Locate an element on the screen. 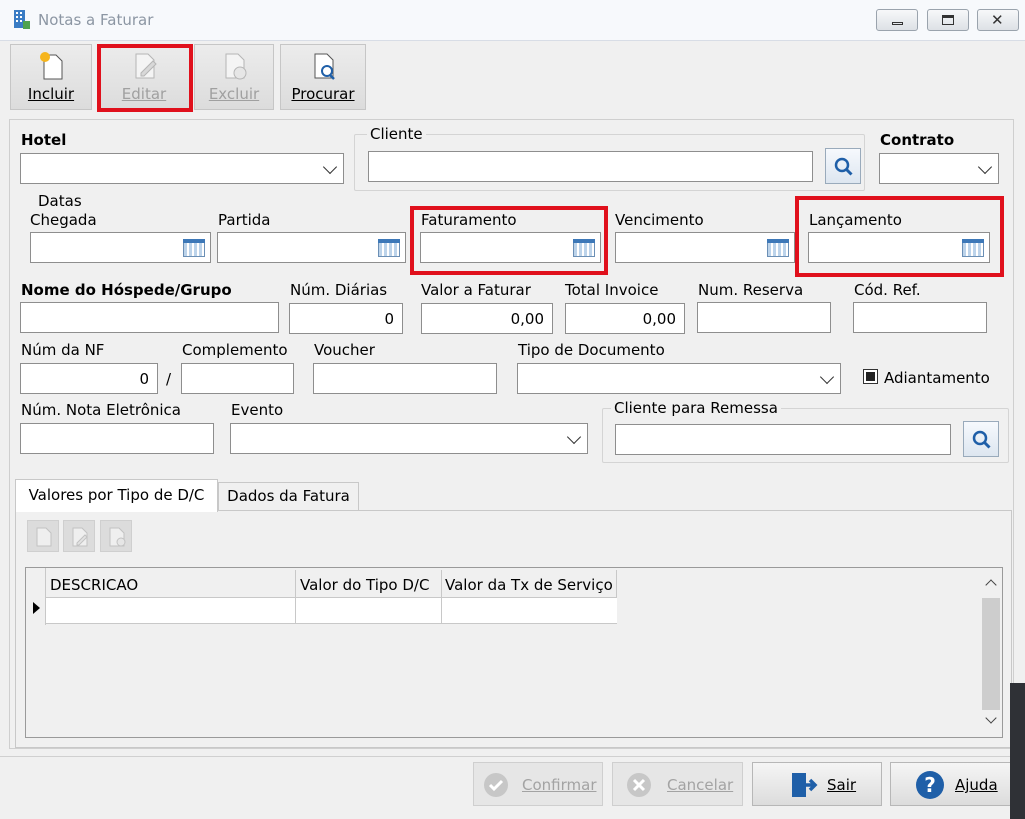 The height and width of the screenshot is (819, 1025). contrato-select is located at coordinates (939, 168).